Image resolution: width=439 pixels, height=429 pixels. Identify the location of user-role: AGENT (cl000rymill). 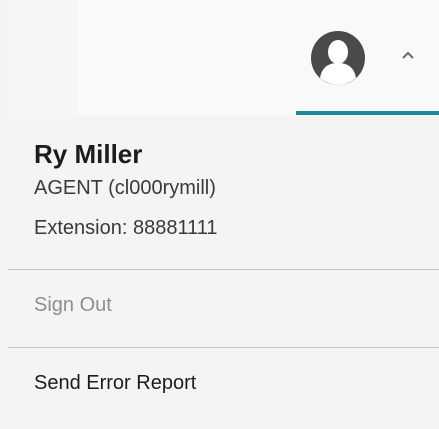
(125, 188).